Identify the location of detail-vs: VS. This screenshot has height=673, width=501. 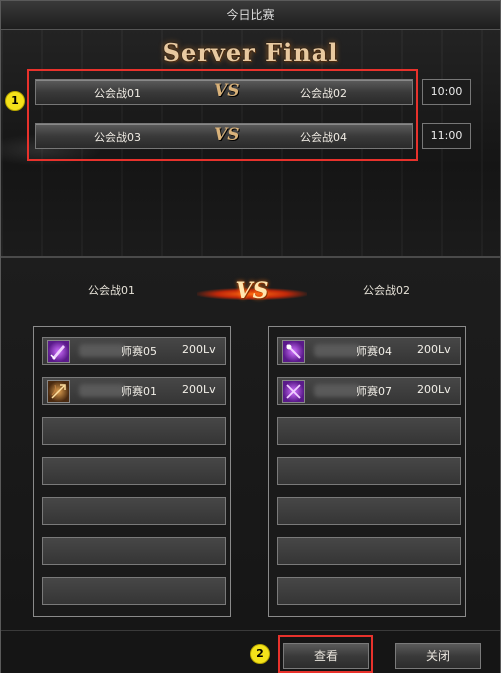
(252, 291).